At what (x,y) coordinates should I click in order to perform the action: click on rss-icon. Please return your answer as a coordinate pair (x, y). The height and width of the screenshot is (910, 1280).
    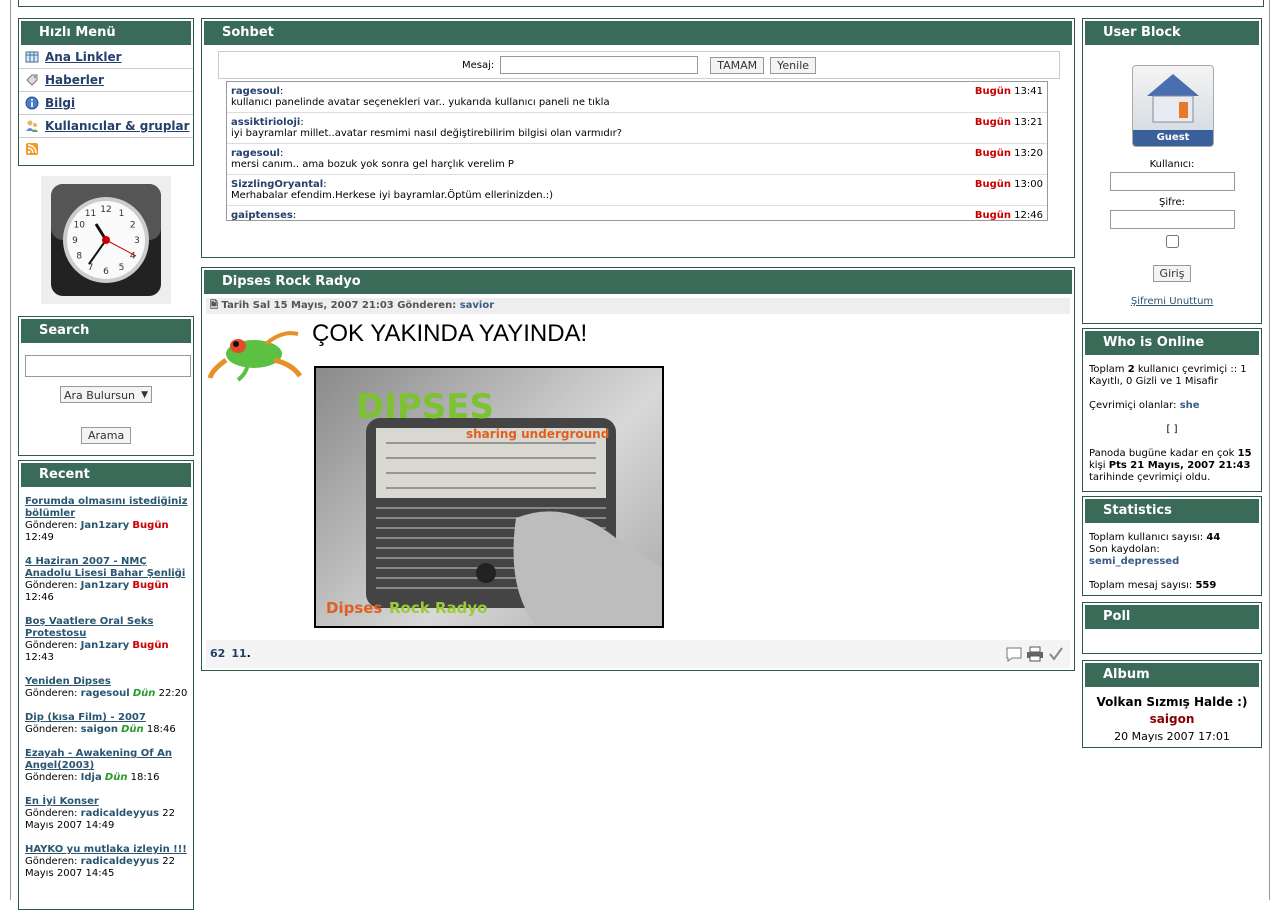
    Looking at the image, I should click on (32, 149).